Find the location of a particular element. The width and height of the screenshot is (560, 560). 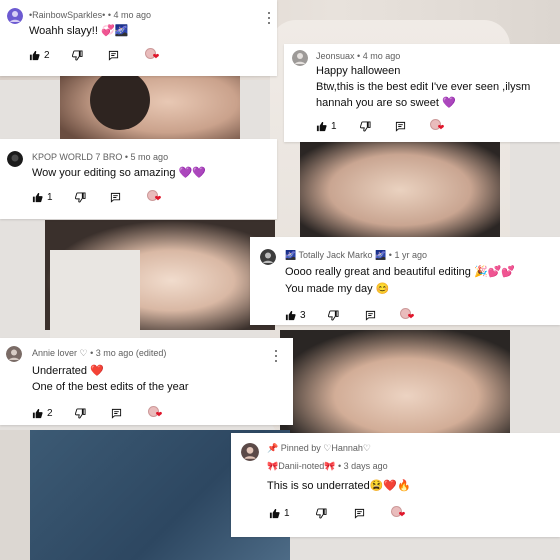

comment-text-line-1: Underrated ❤️ is located at coordinates (68, 371).